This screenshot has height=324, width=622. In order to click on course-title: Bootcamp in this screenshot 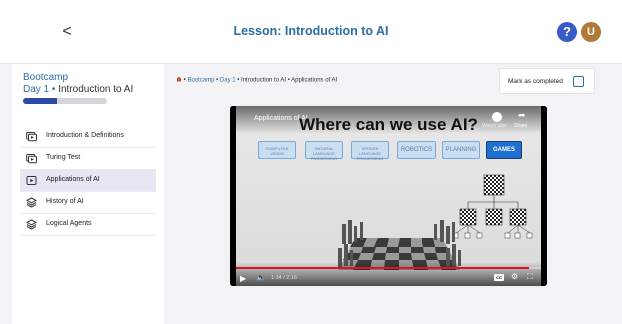, I will do `click(45, 77)`.